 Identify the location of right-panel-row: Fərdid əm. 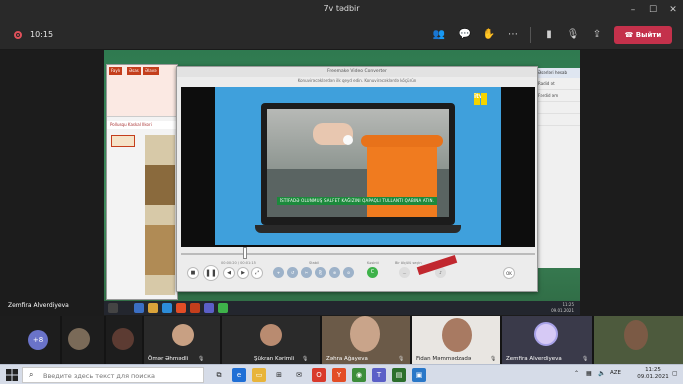
(557, 96).